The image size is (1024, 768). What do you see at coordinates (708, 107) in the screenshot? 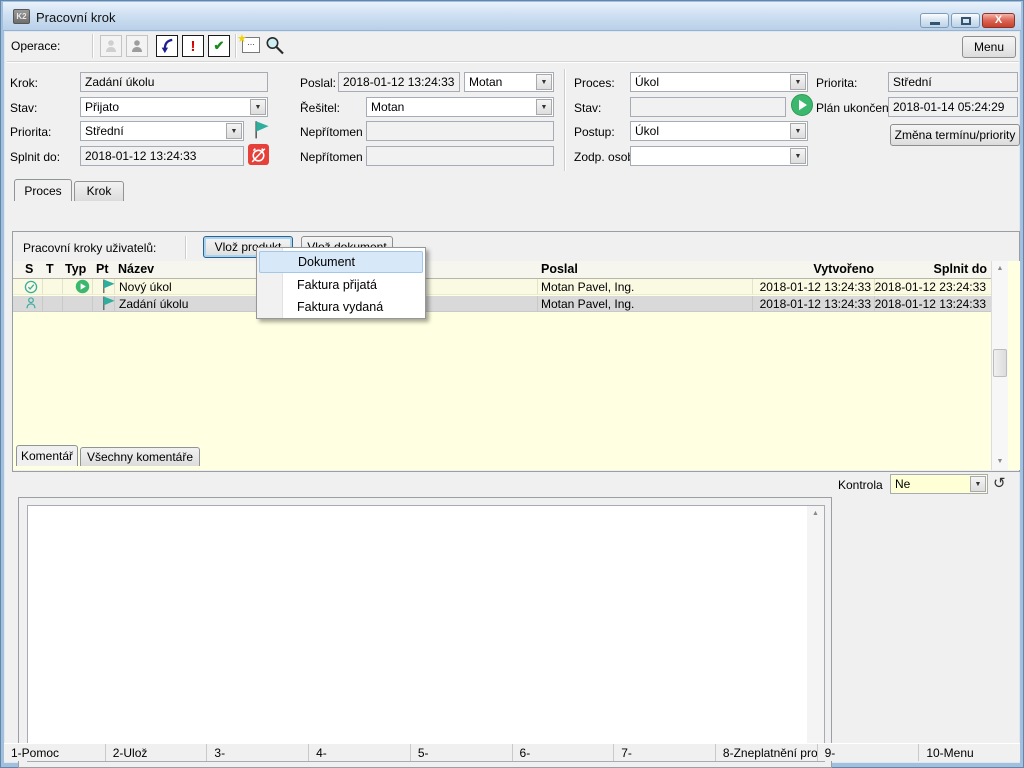
I see `stav2-field` at bounding box center [708, 107].